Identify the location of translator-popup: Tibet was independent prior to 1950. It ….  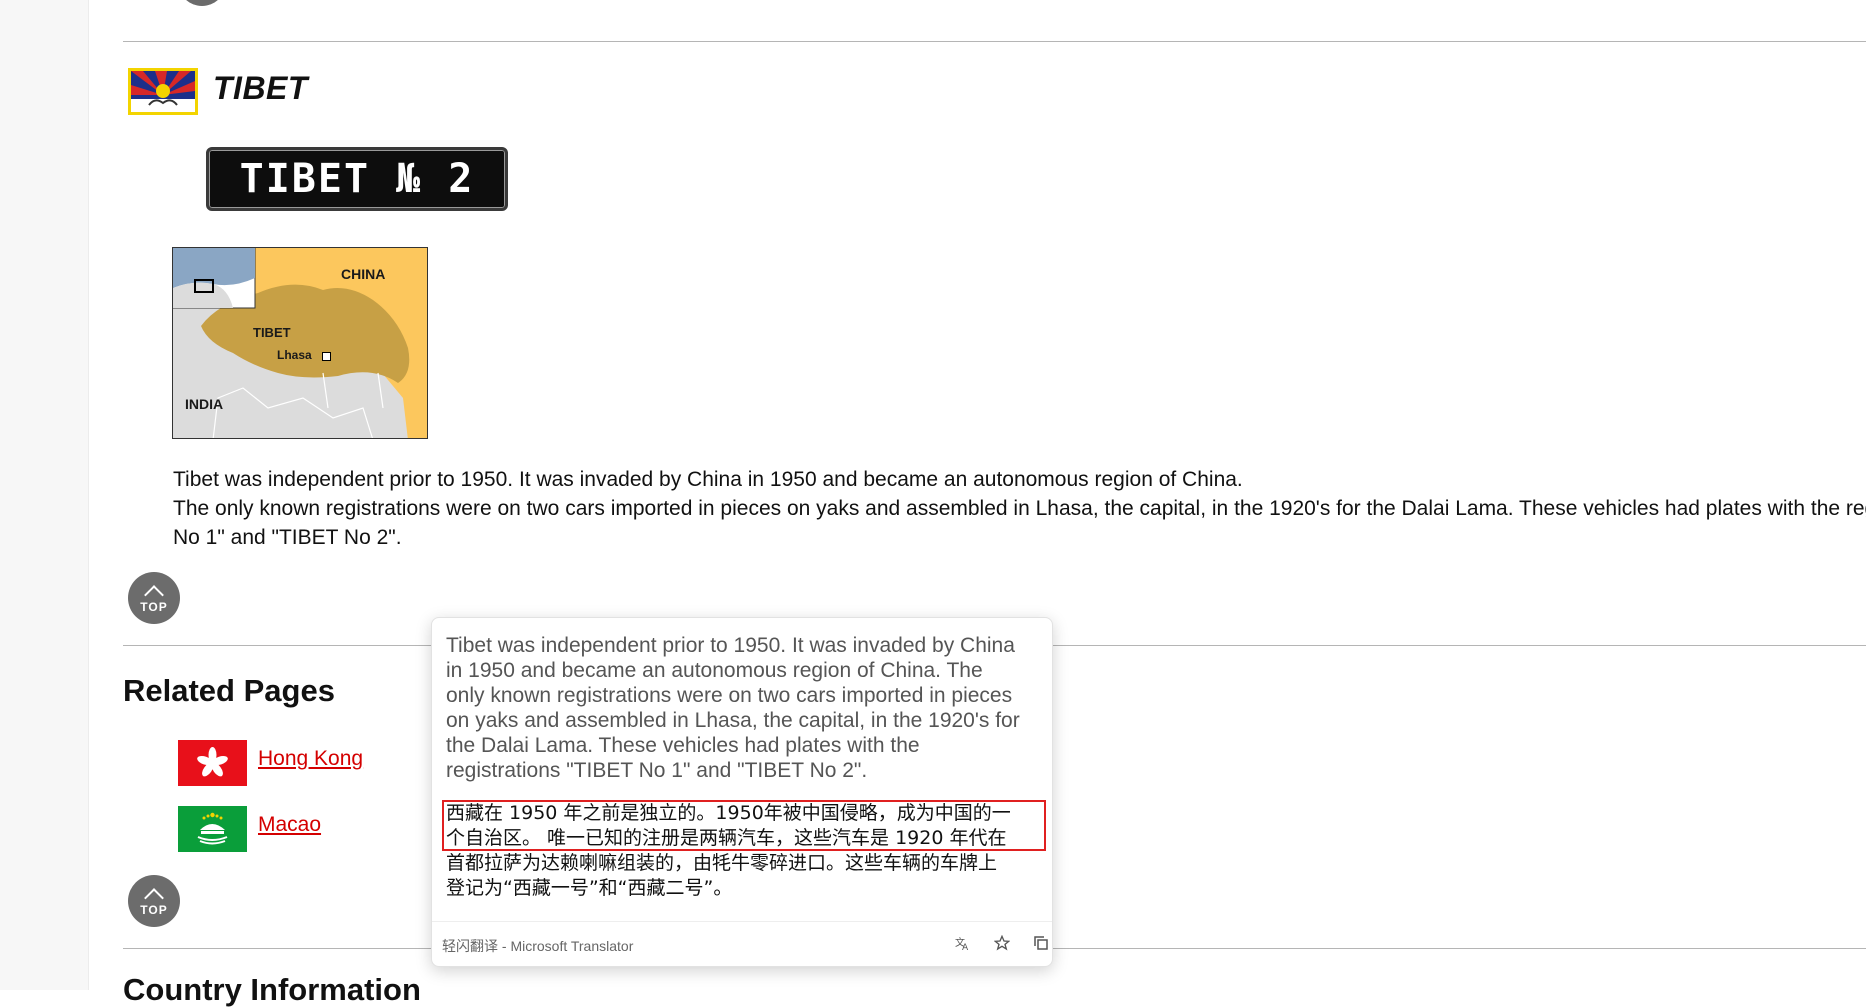
(742, 792).